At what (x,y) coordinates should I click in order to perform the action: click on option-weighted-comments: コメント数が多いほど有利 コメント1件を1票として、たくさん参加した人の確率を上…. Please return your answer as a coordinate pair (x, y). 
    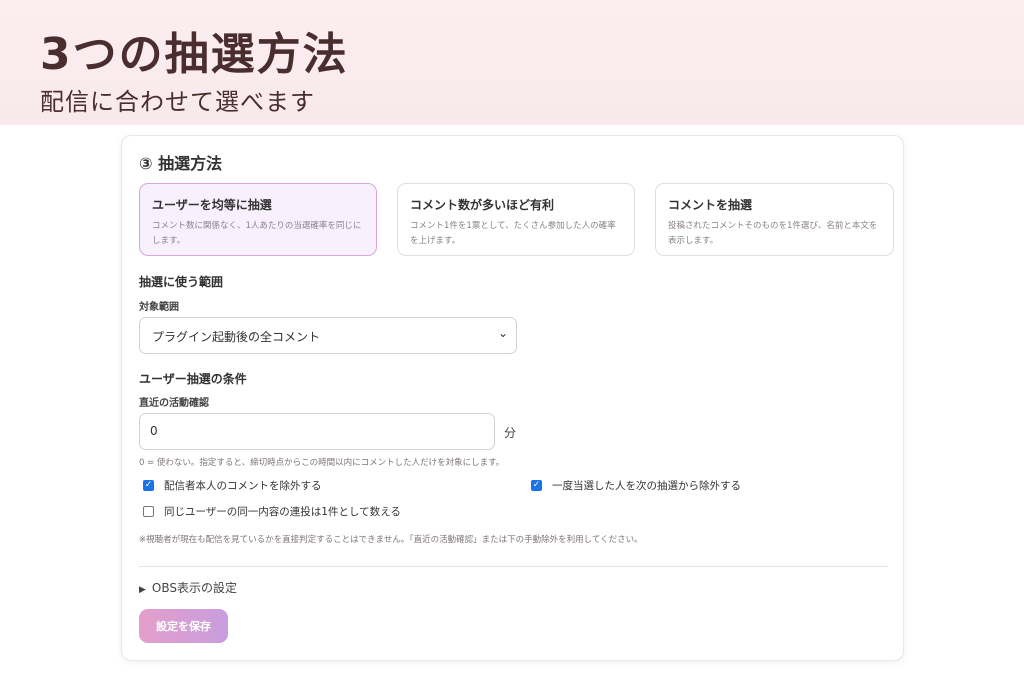
    Looking at the image, I should click on (516, 219).